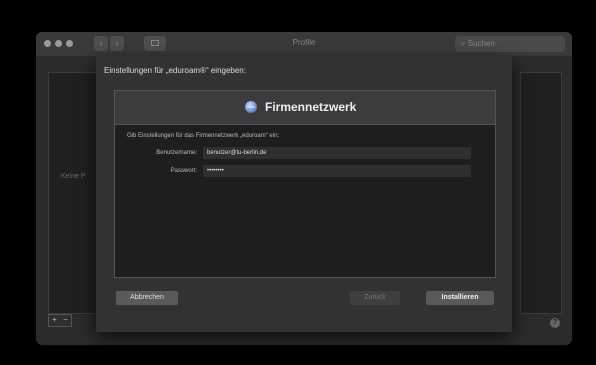  I want to click on network-globe-icon, so click(251, 107).